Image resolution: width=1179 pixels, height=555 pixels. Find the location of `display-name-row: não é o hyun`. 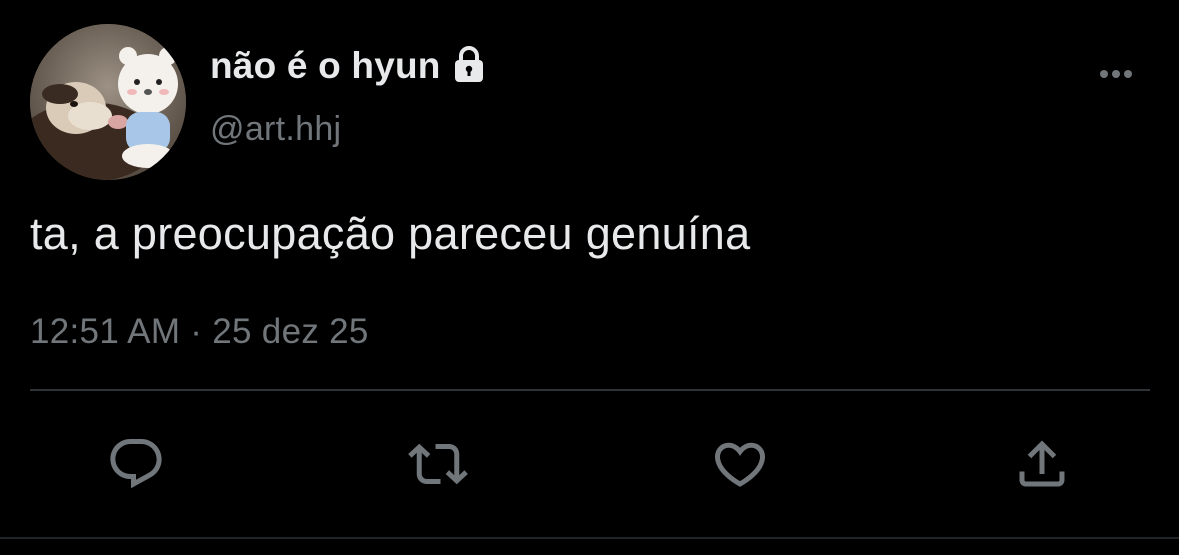

display-name-row: não é o hyun is located at coordinates (349, 66).